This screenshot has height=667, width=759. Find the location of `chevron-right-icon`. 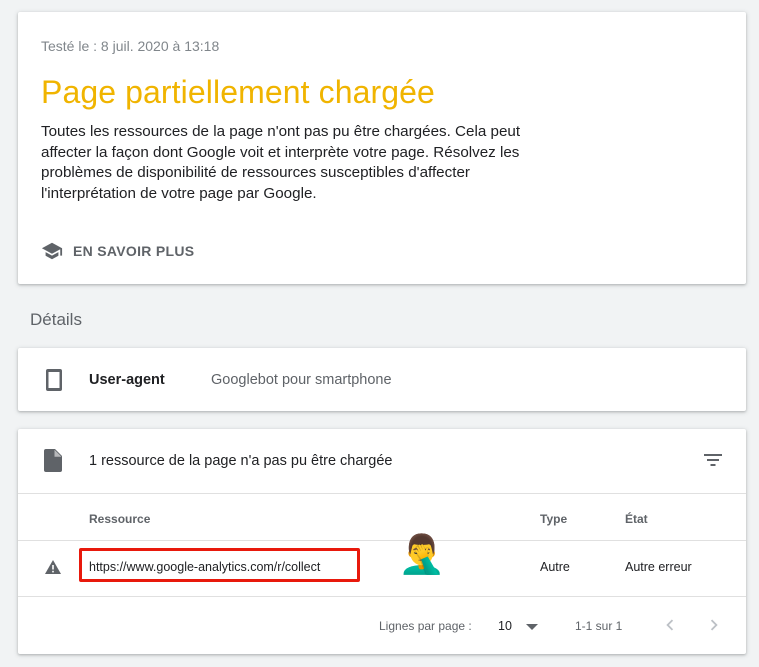

chevron-right-icon is located at coordinates (714, 625).